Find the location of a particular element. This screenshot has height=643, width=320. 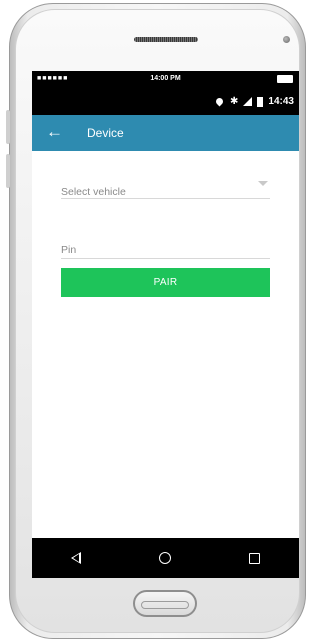

pin-placeholder: Pin is located at coordinates (69, 250).